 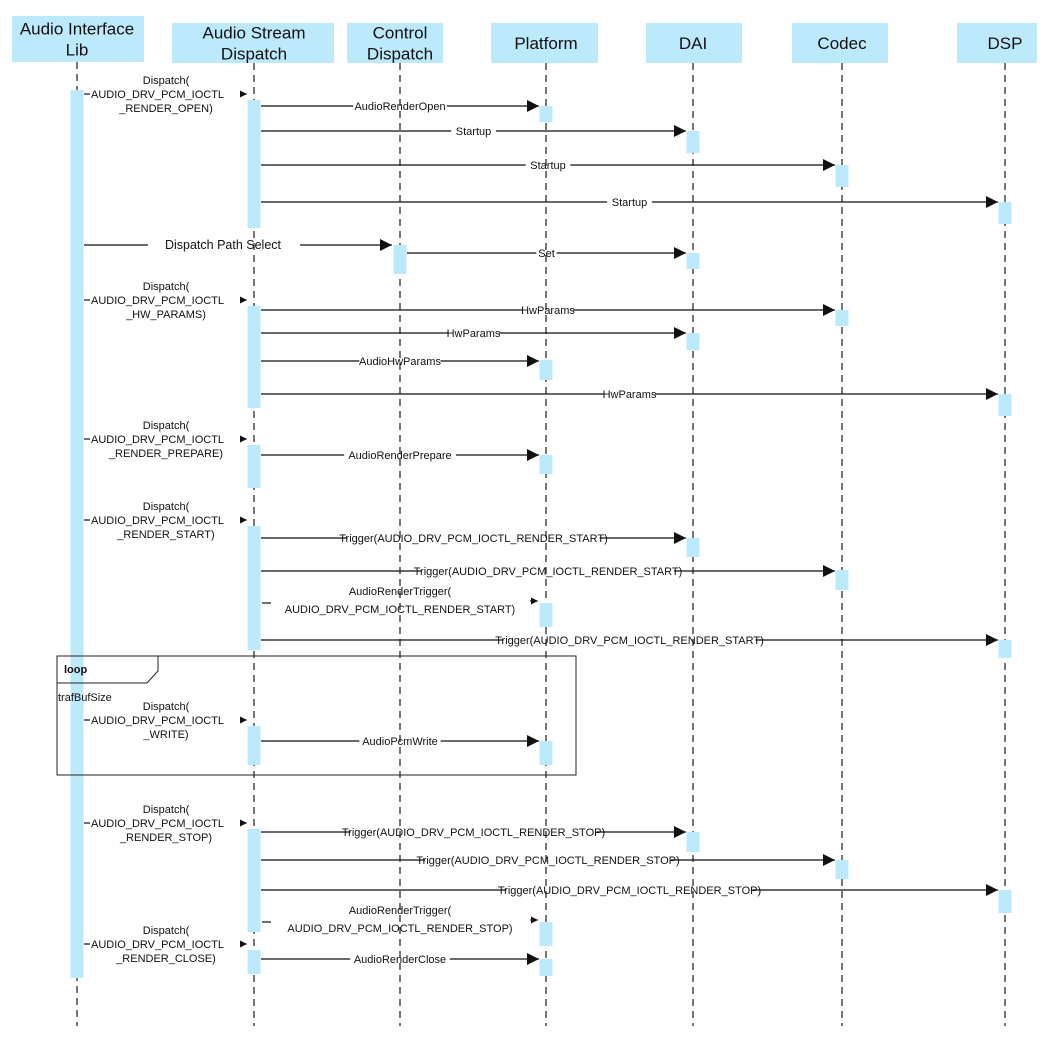 I want to click on message-label: AudioRenderPrepare, so click(x=399, y=456).